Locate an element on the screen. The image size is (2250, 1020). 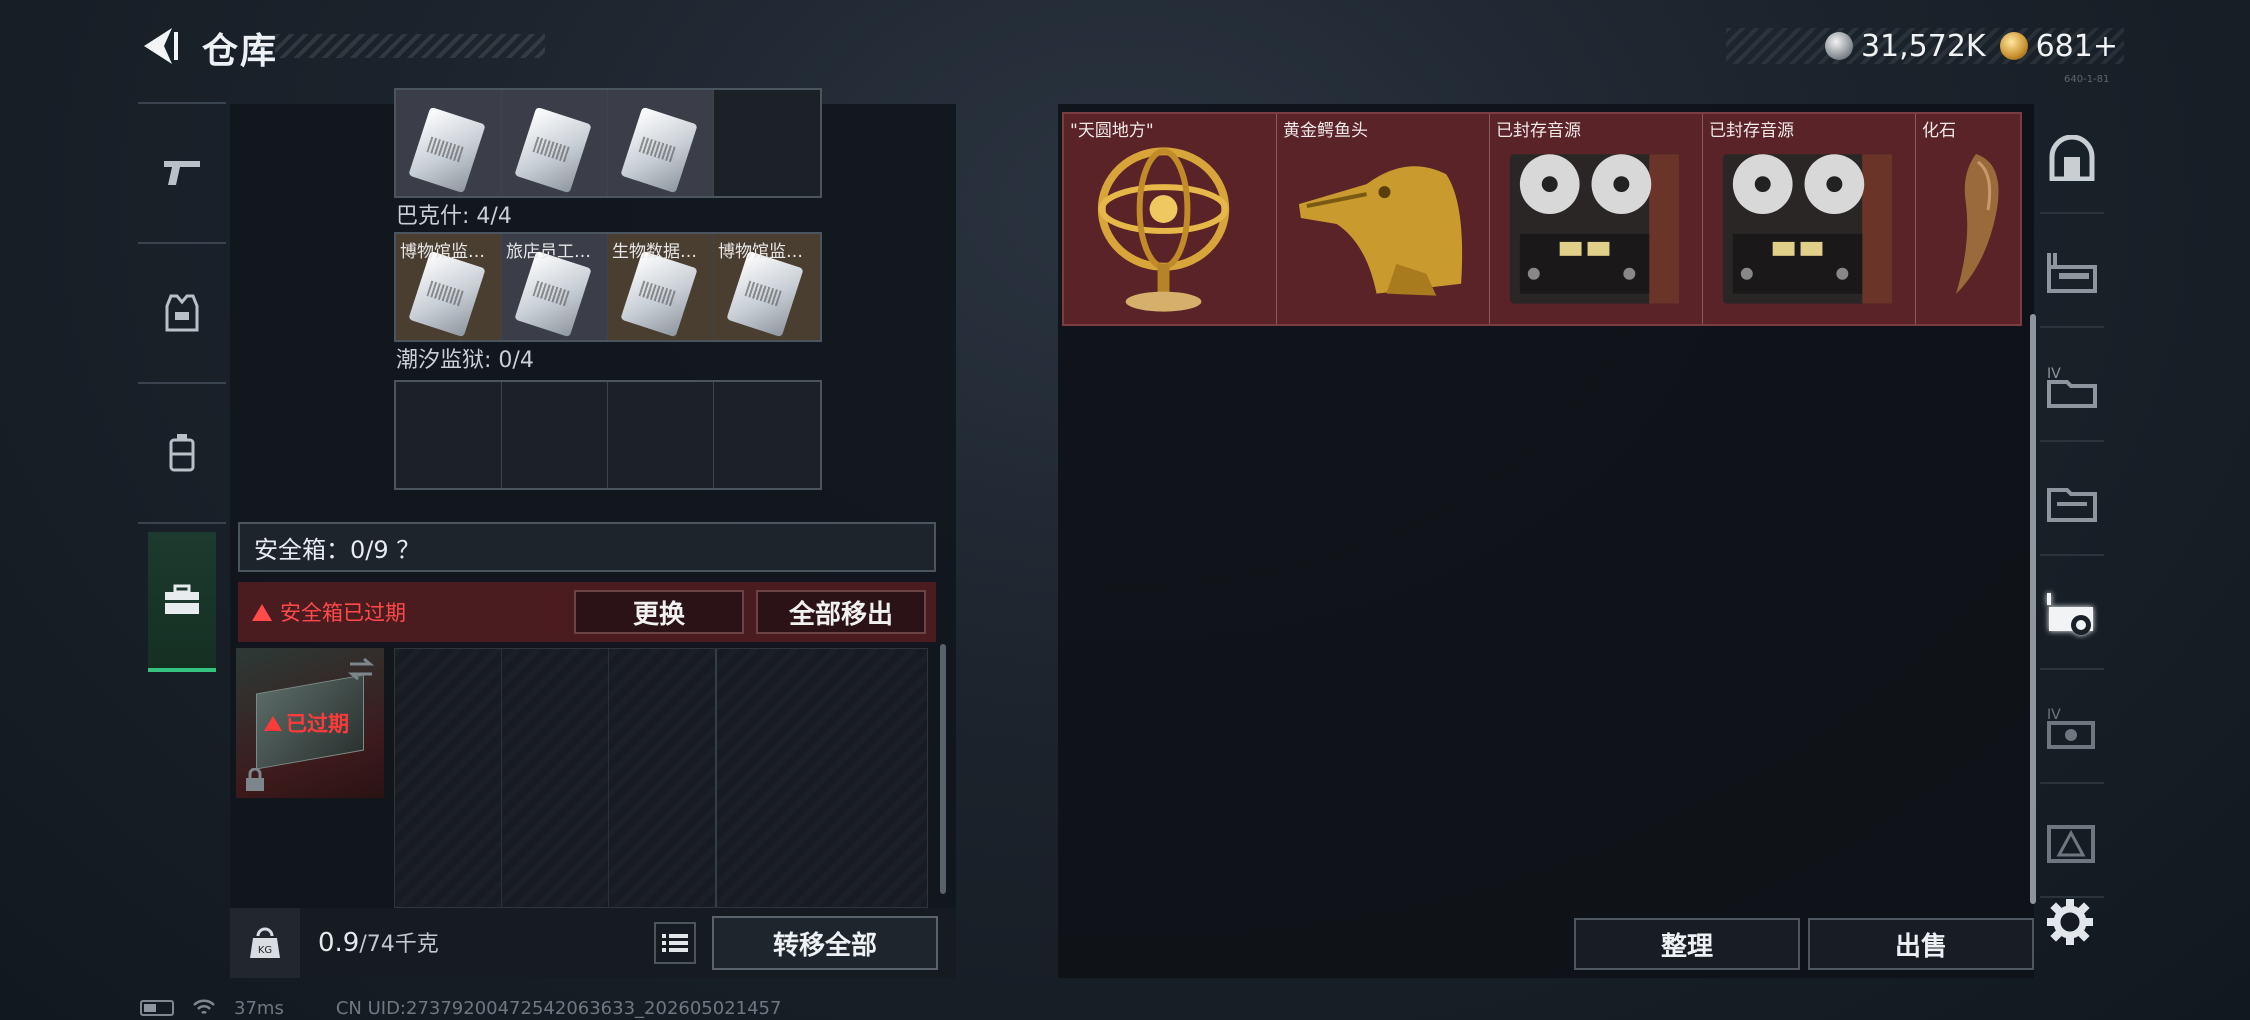
weight-readout: 0.9/74千克 is located at coordinates (378, 942).